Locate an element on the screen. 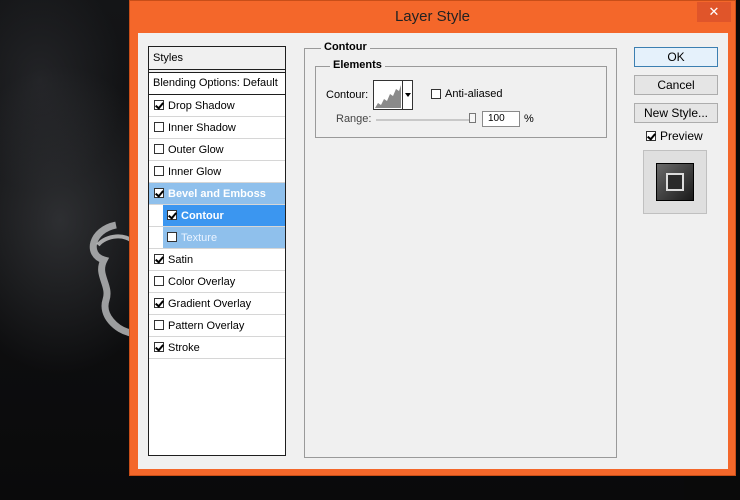 This screenshot has height=500, width=740. close-button: ✕ is located at coordinates (714, 12).